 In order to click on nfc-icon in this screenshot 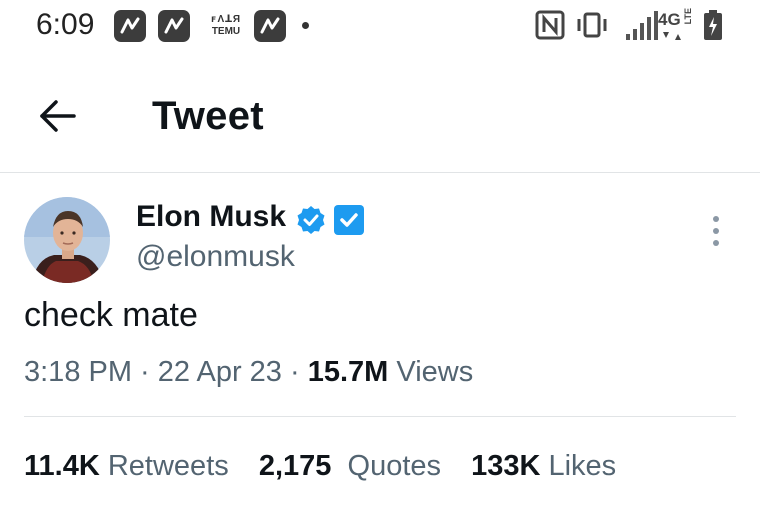, I will do `click(550, 25)`.